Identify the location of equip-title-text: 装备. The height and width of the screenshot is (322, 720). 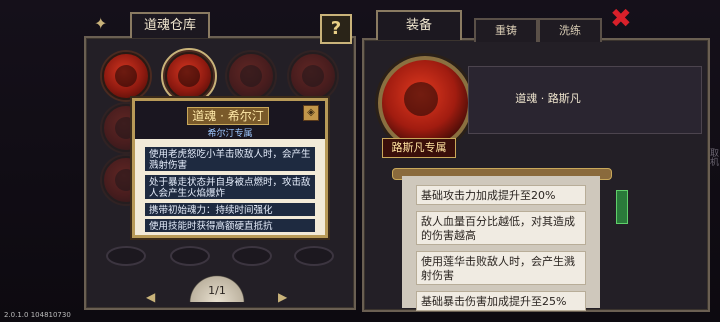
(418, 25).